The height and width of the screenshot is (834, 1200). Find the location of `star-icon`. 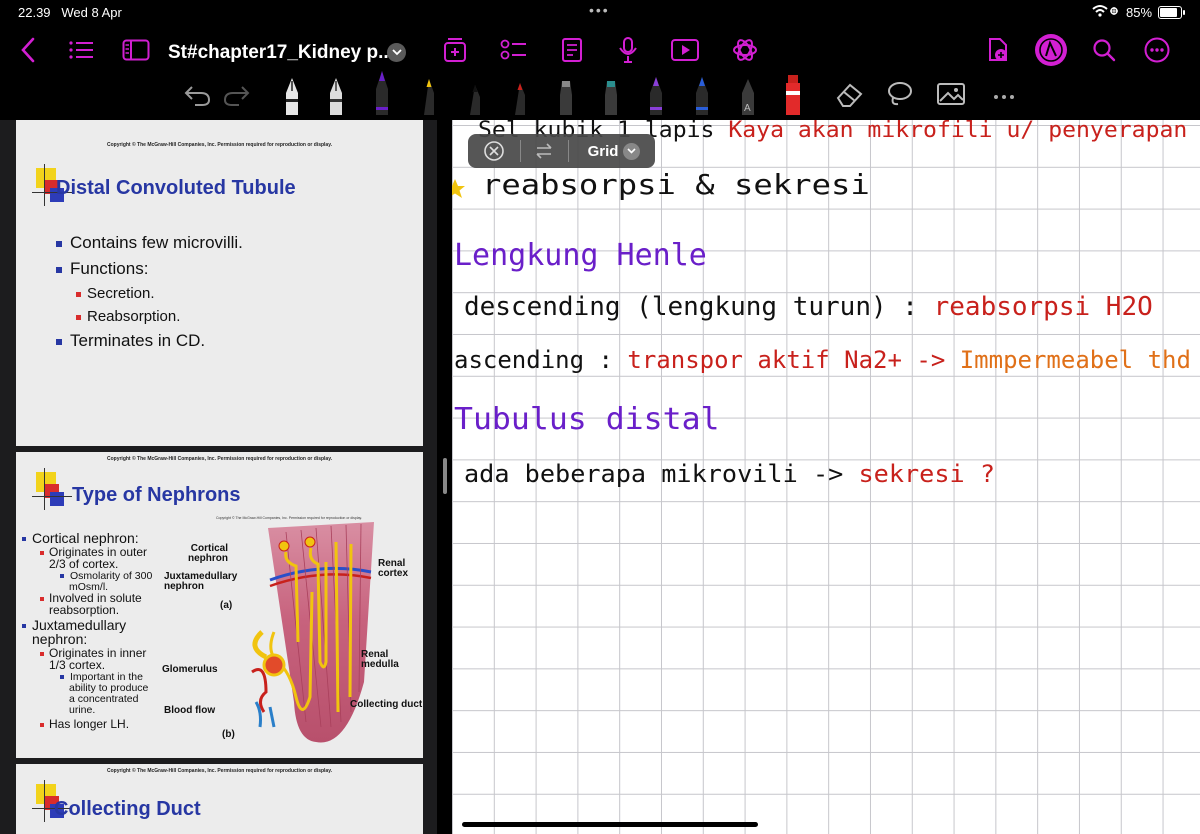

star-icon is located at coordinates (459, 191).